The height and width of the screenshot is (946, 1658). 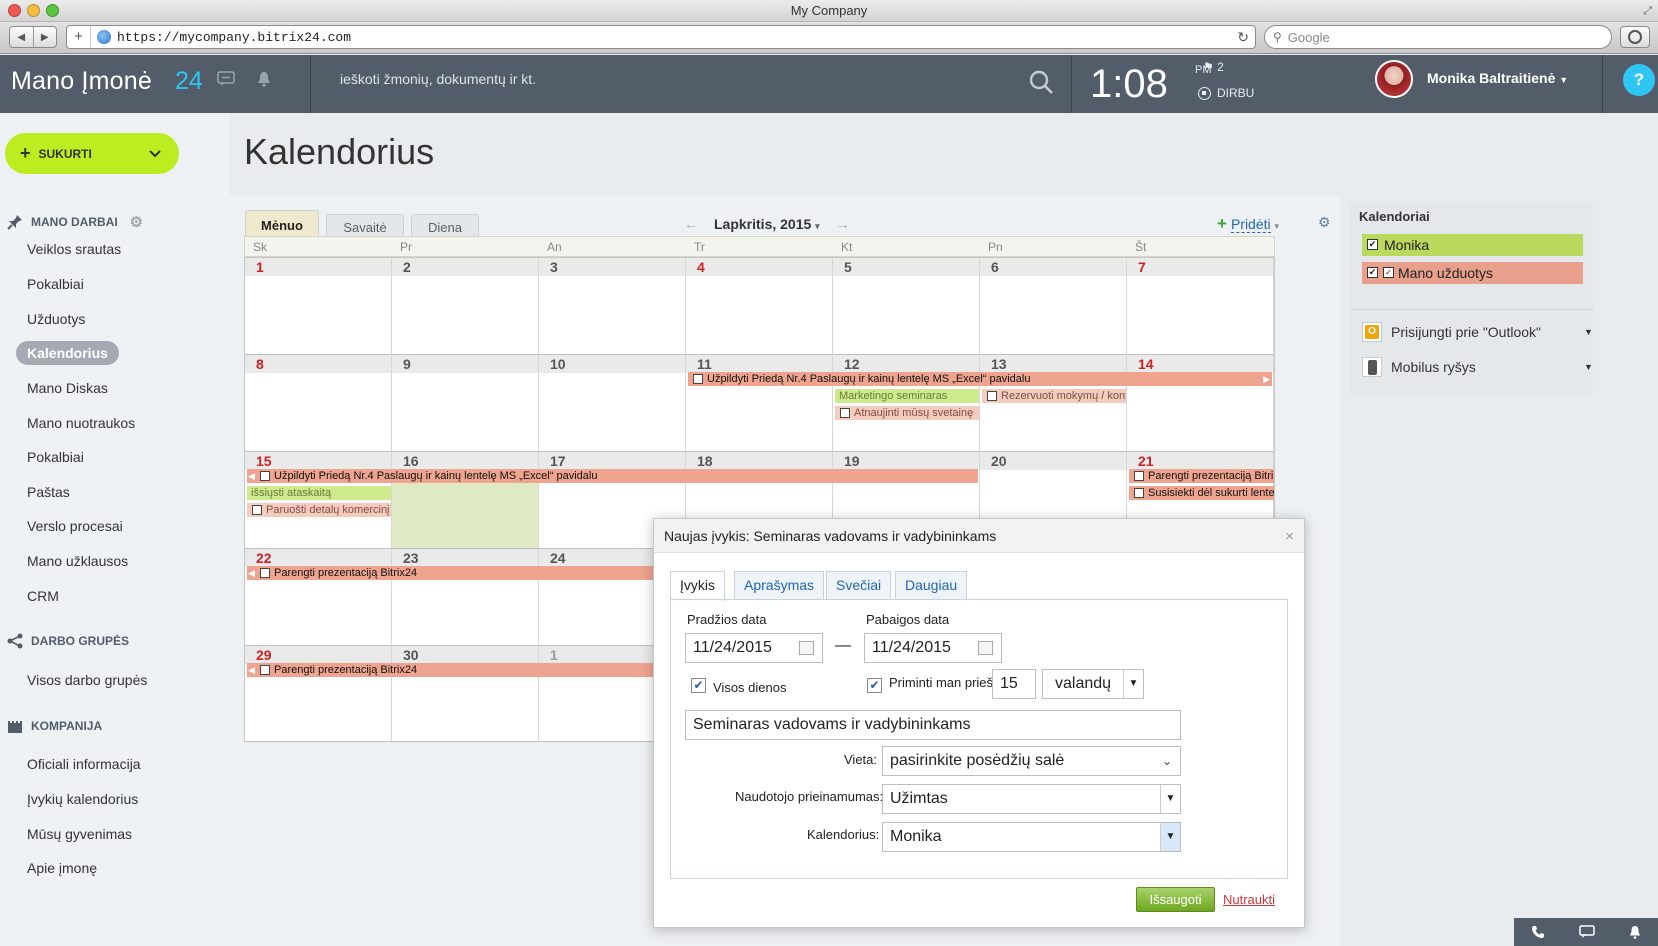 I want to click on reminder-checkbox: ✔, so click(x=874, y=685).